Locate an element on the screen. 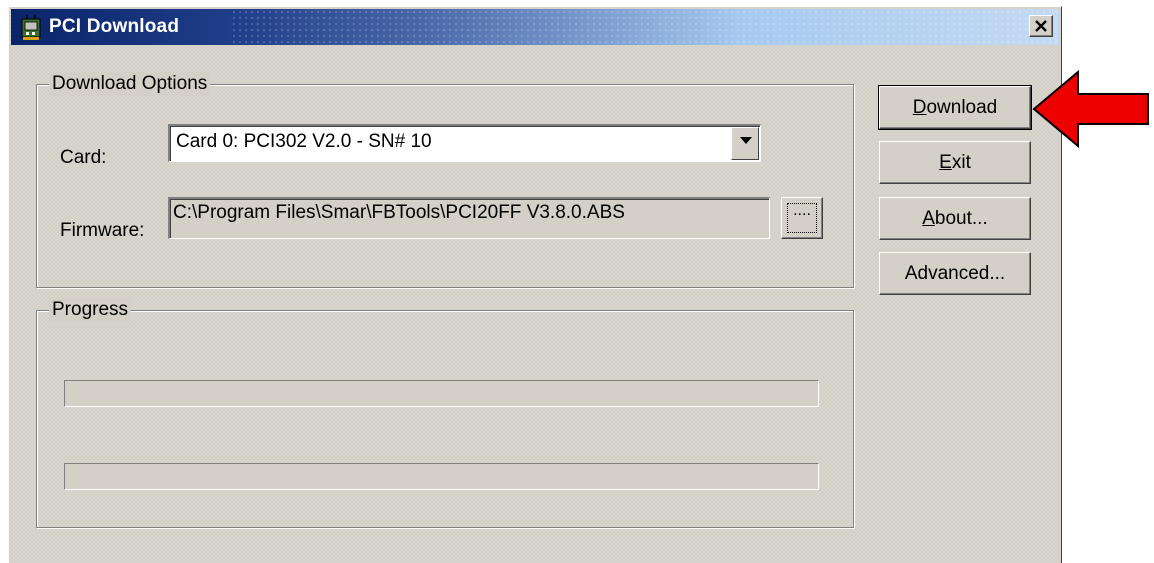 The image size is (1154, 563). exit-button: Exit is located at coordinates (955, 162).